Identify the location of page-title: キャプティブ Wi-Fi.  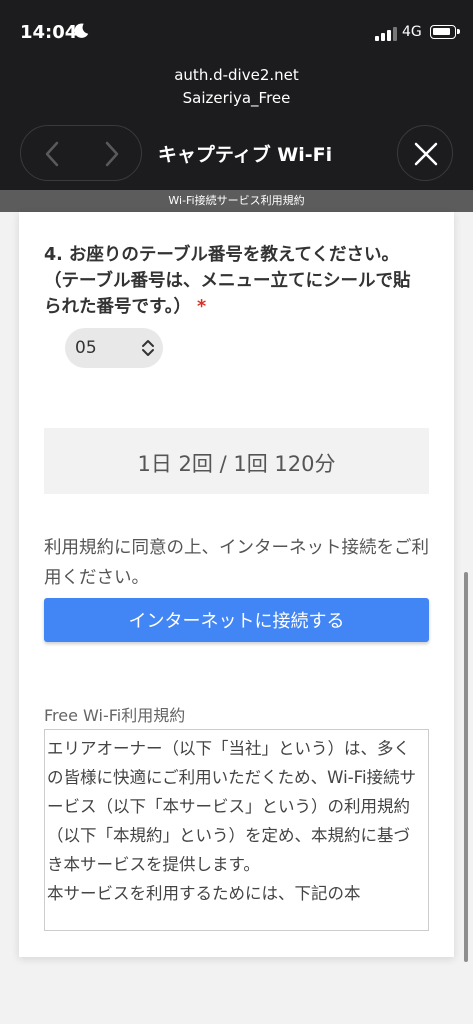
(245, 155).